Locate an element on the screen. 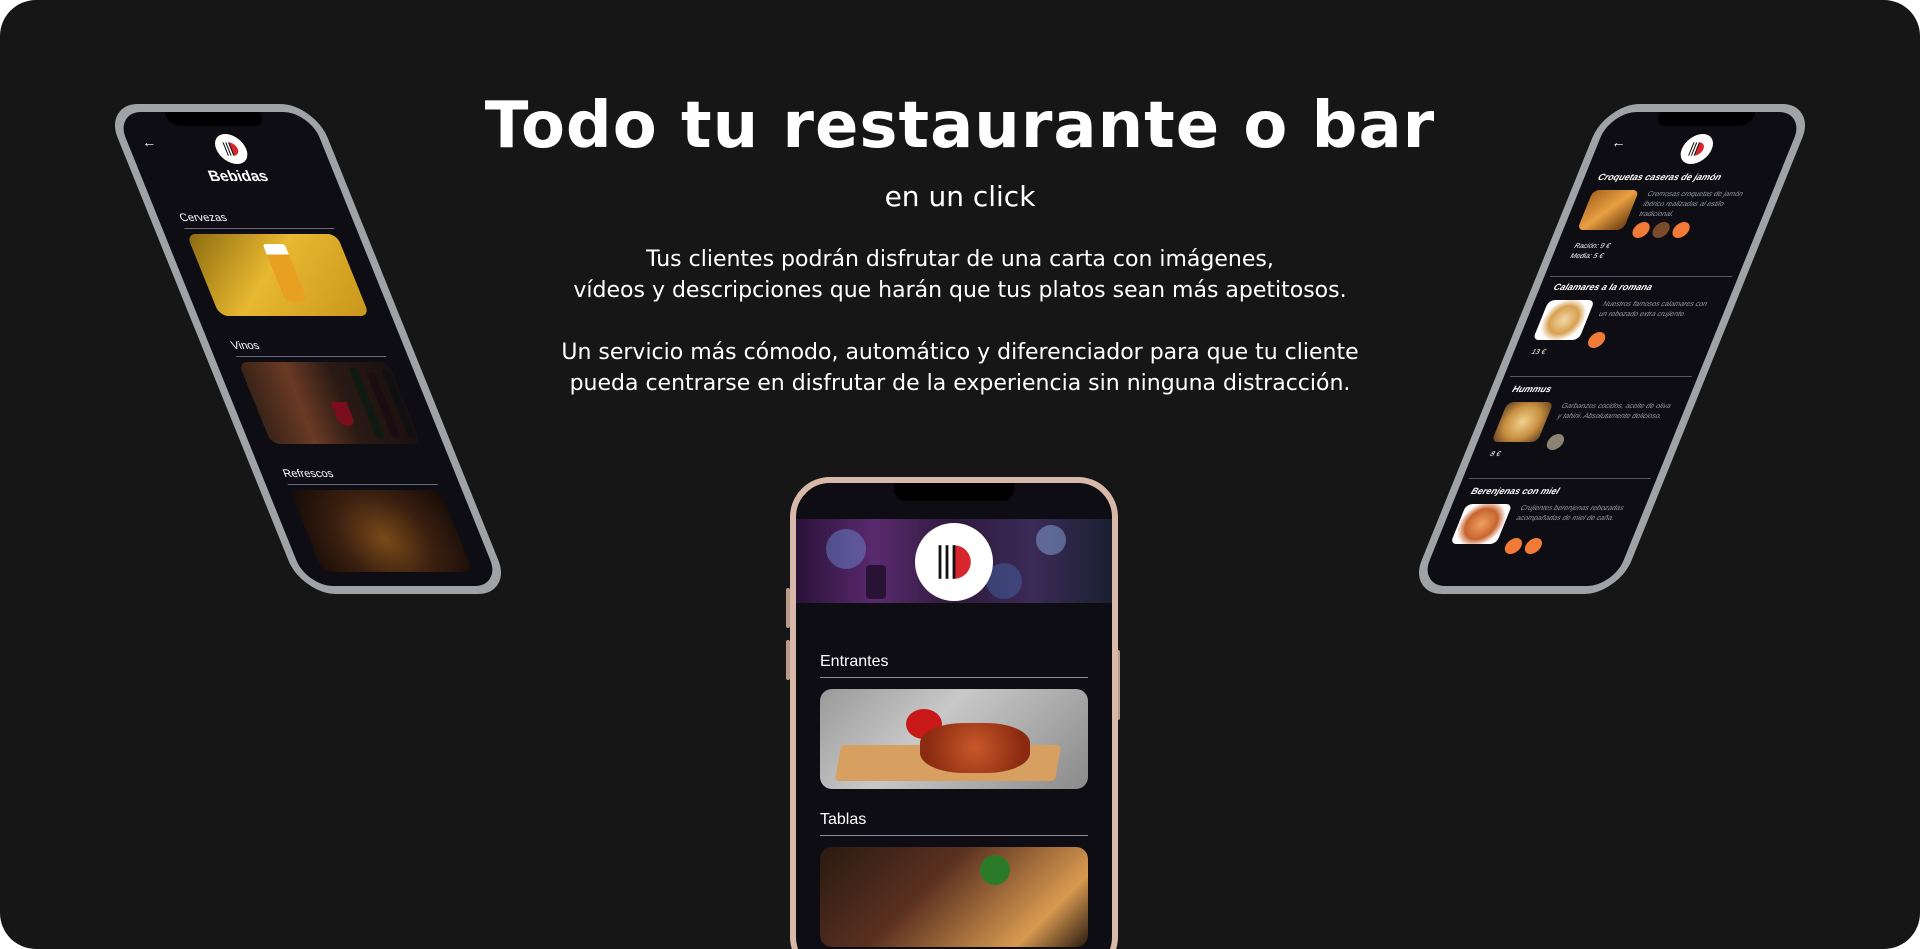 The image size is (1920, 949). center-phone-mockup: Entrantes Tablas is located at coordinates (954, 713).